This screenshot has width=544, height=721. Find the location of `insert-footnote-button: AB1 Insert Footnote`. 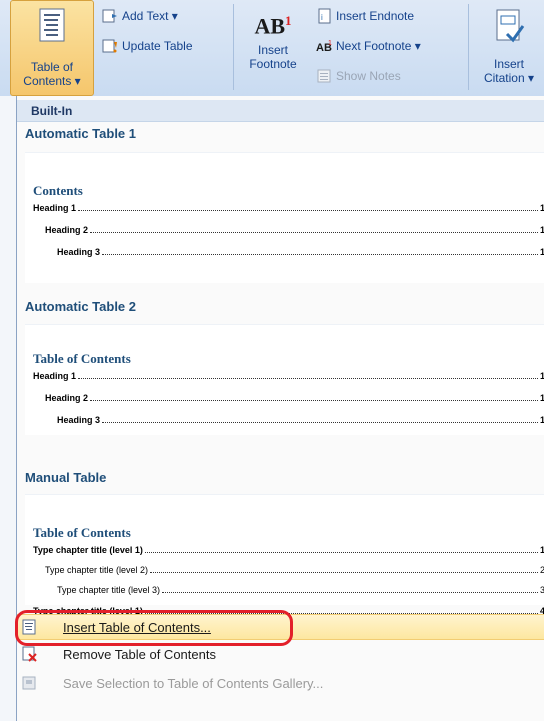

insert-footnote-button: AB1 Insert Footnote is located at coordinates (273, 49).